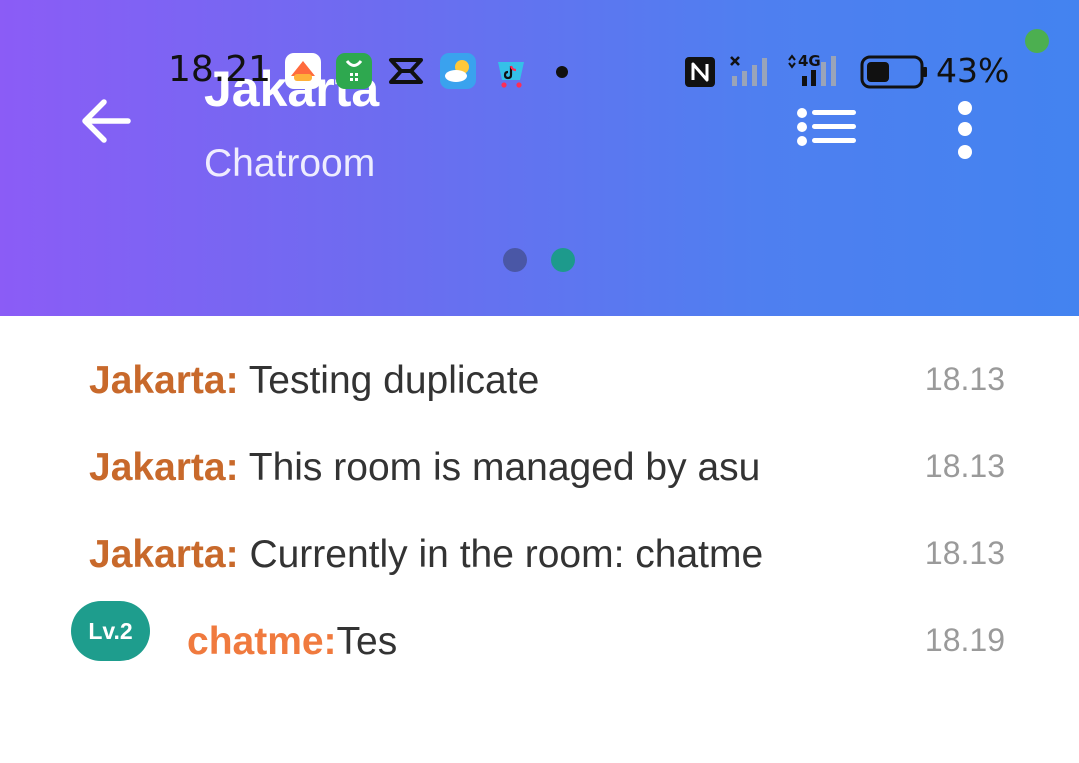 The height and width of the screenshot is (763, 1079). Describe the element at coordinates (354, 71) in the screenshot. I see `shopping-bag-icon` at that location.